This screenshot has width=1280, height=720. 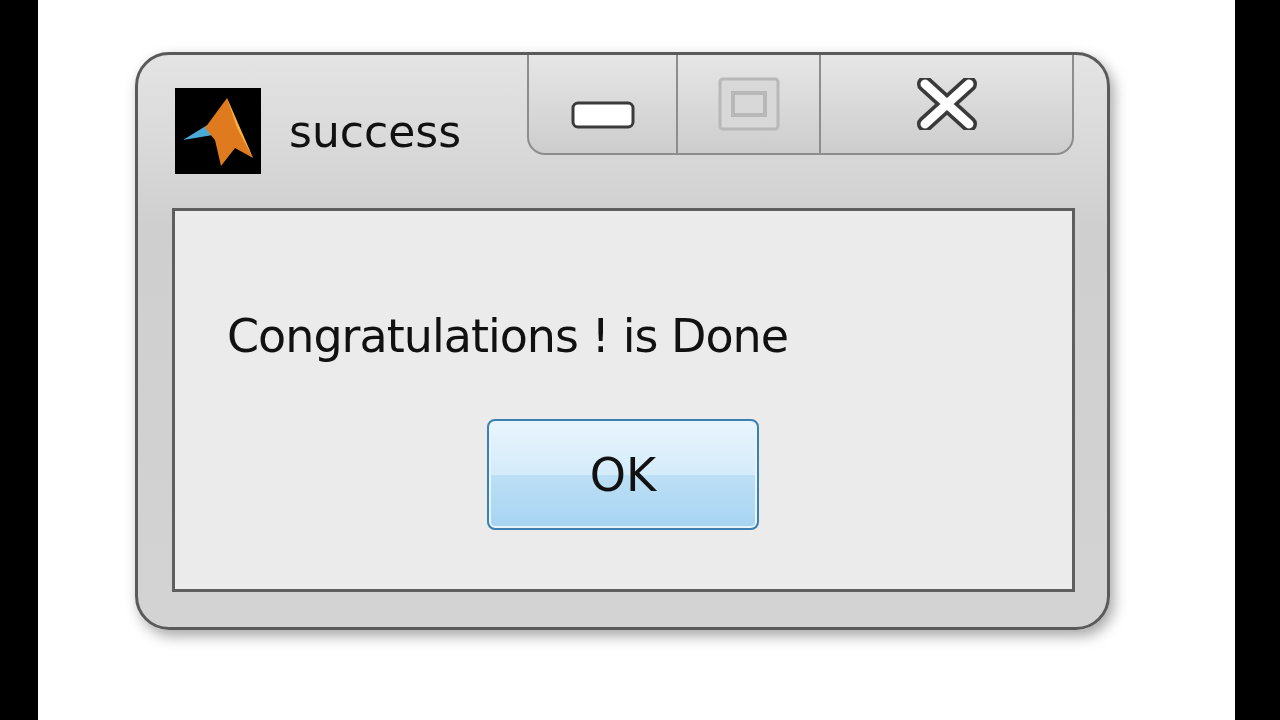 What do you see at coordinates (375, 132) in the screenshot?
I see `window-title: success` at bounding box center [375, 132].